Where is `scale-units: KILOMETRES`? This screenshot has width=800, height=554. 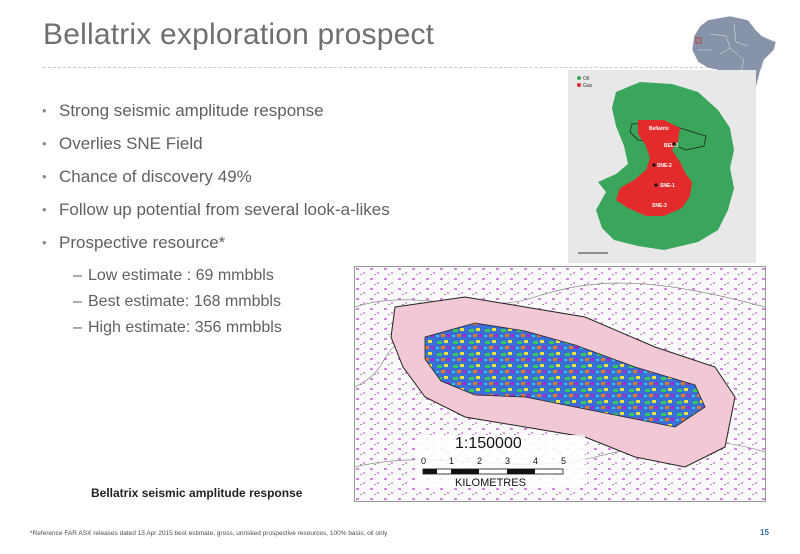
scale-units: KILOMETRES is located at coordinates (490, 483).